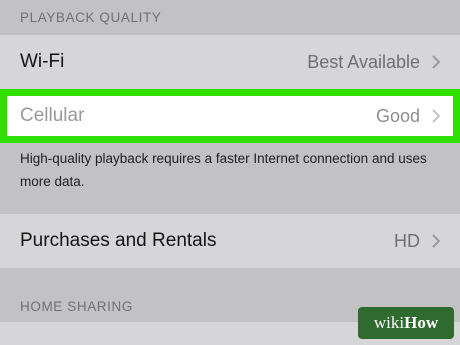 This screenshot has height=345, width=460. What do you see at coordinates (363, 61) in the screenshot?
I see `wifi-value: Best Available` at bounding box center [363, 61].